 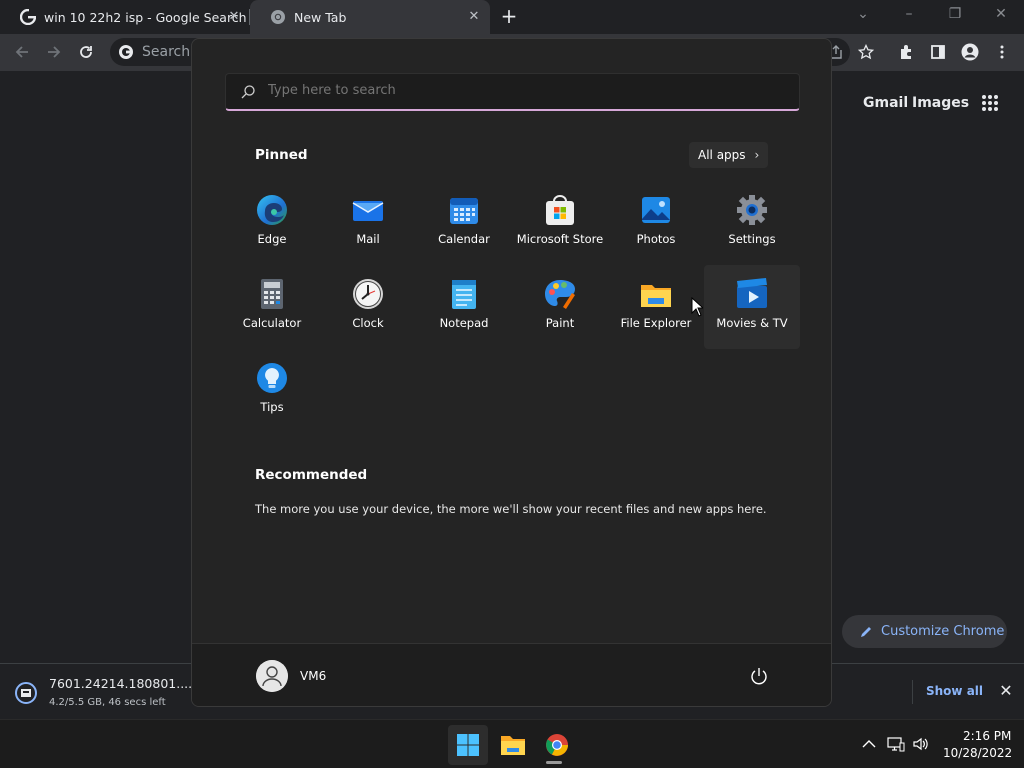 What do you see at coordinates (22, 52) in the screenshot?
I see `back-icon` at bounding box center [22, 52].